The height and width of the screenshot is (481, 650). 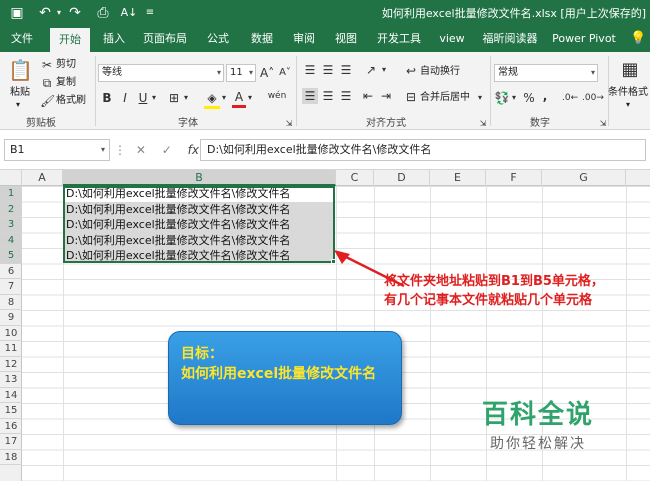 What do you see at coordinates (125, 98) in the screenshot?
I see `italic-button: I` at bounding box center [125, 98].